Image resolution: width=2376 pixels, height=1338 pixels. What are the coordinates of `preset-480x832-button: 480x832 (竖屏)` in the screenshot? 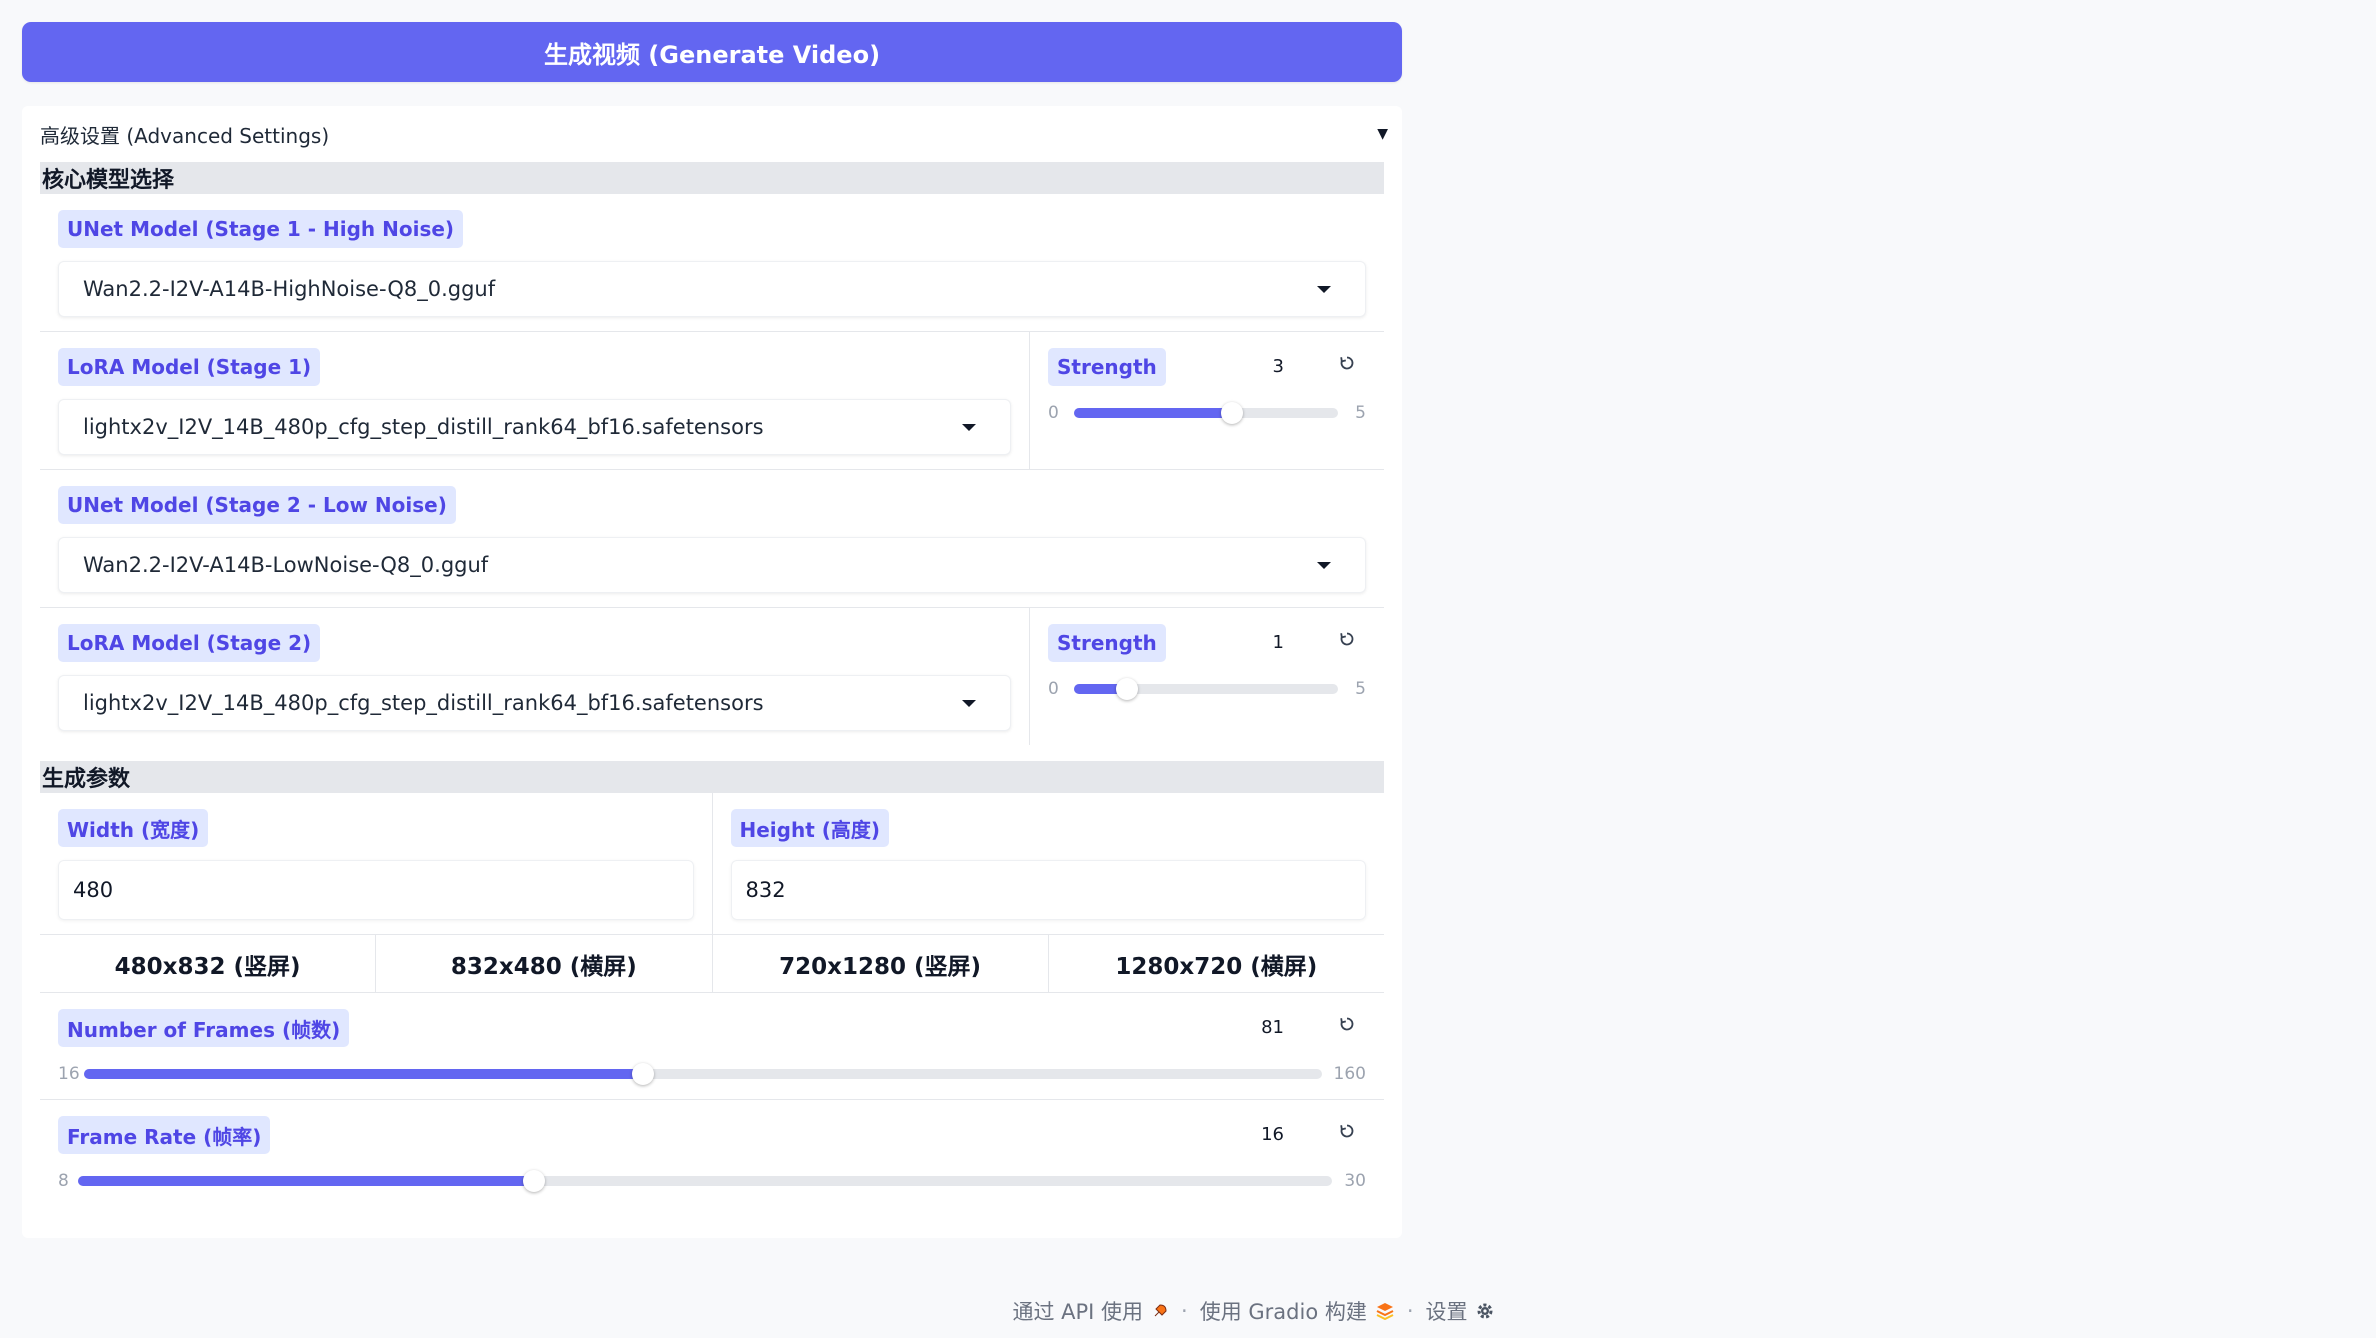 It's located at (208, 963).